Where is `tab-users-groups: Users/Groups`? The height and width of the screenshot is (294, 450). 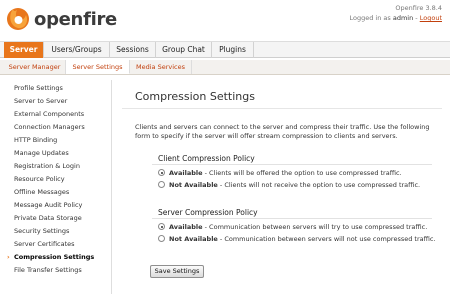
tab-users-groups: Users/Groups is located at coordinates (77, 50).